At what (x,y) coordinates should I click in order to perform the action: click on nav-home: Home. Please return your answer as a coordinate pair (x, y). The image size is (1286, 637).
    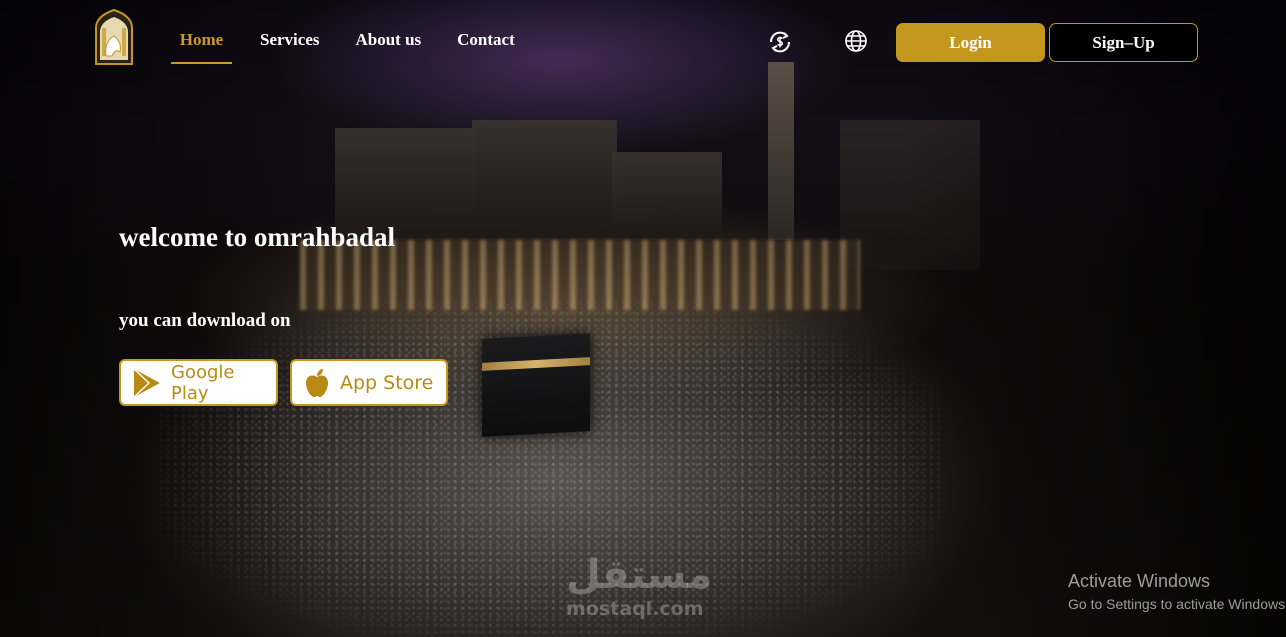
    Looking at the image, I should click on (201, 47).